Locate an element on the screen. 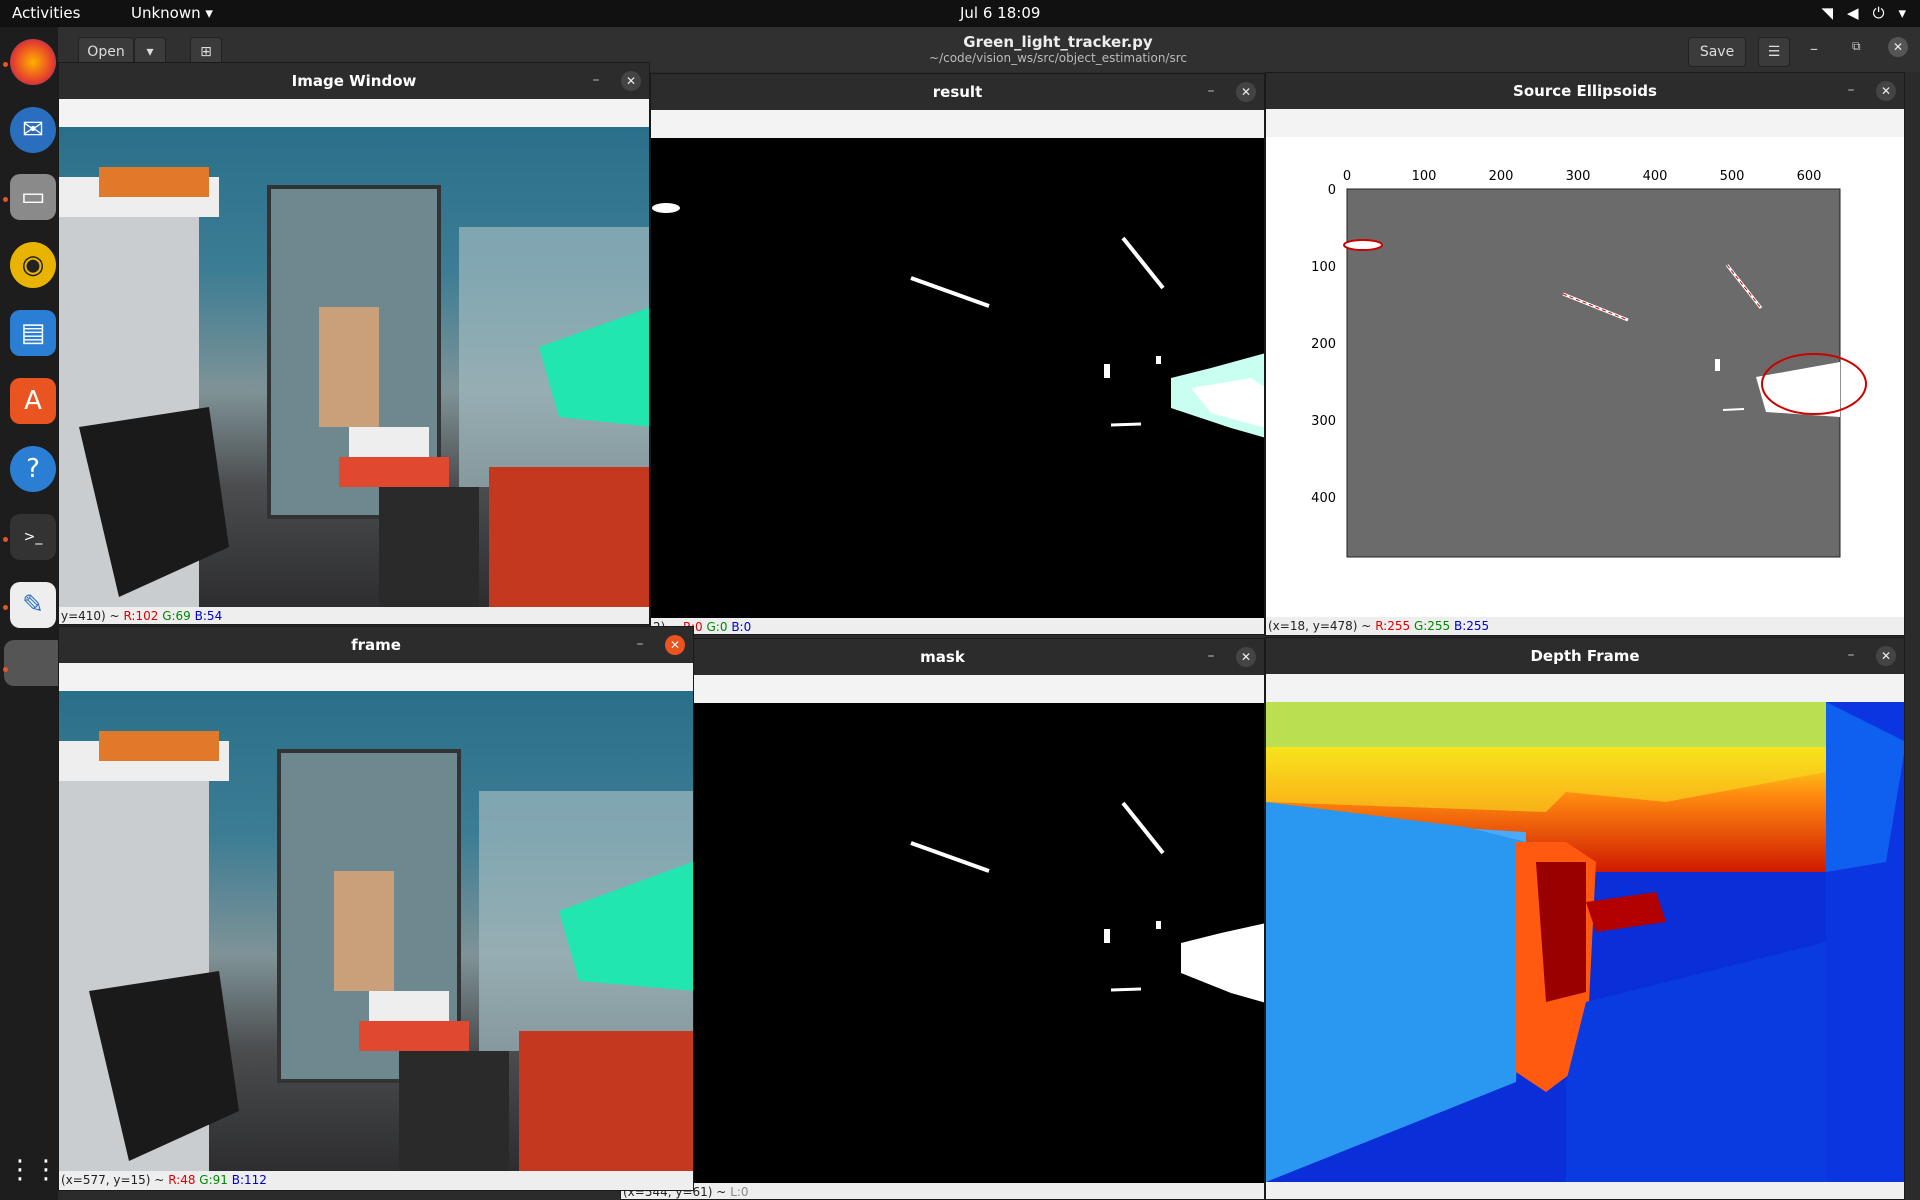 Image resolution: width=1920 pixels, height=1200 pixels. y-tick-label: 200 is located at coordinates (1323, 344).